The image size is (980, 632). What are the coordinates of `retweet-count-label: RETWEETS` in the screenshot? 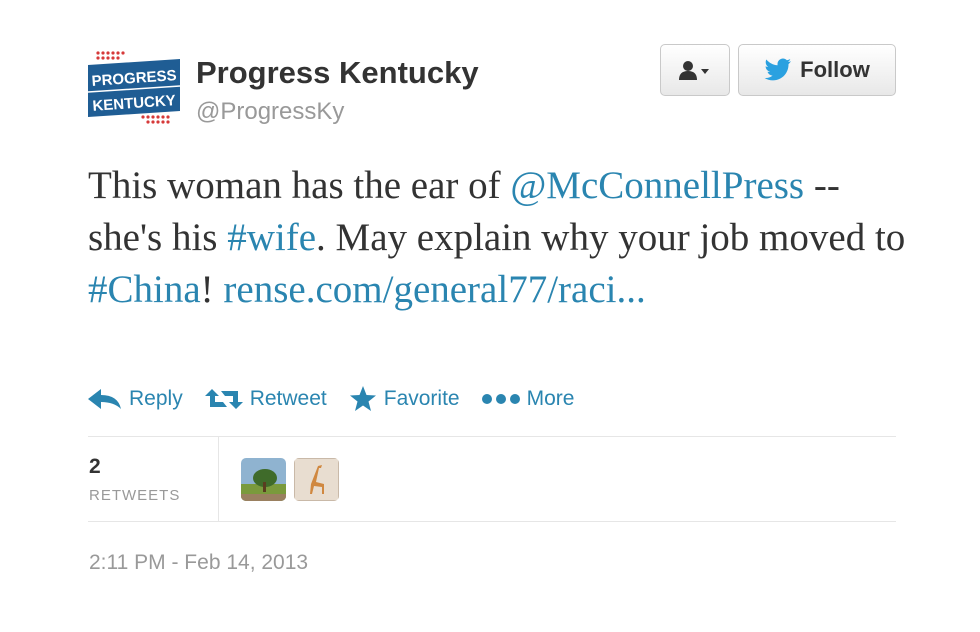 It's located at (134, 495).